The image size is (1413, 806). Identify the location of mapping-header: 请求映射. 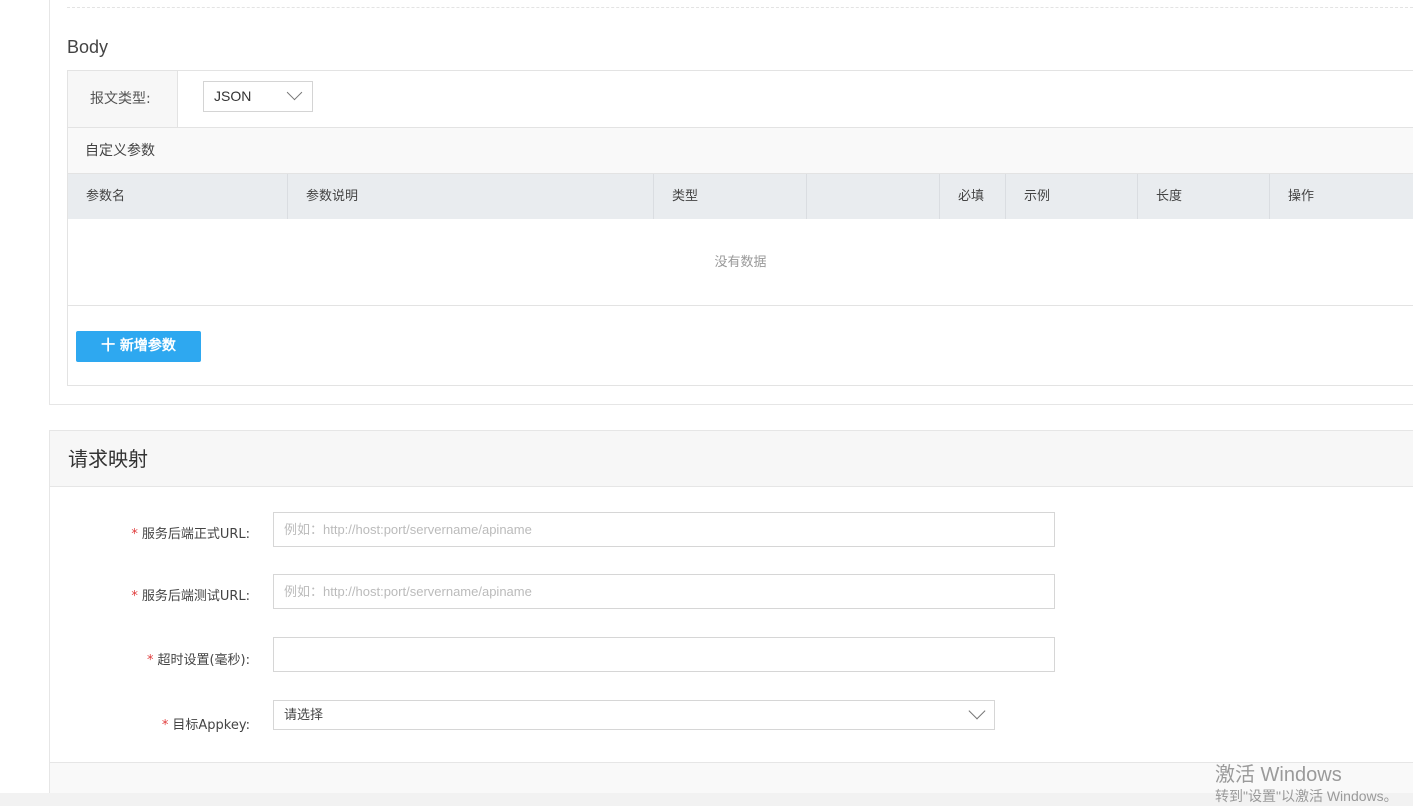
(731, 458).